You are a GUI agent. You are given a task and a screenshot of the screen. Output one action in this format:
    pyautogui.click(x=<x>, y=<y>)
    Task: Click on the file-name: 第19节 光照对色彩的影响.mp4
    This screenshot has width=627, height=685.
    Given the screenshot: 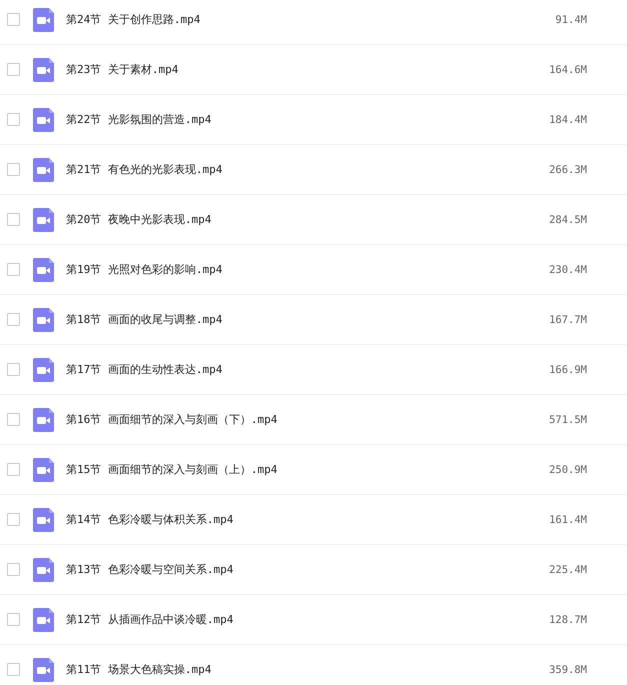 What is the action you would take?
    pyautogui.click(x=296, y=269)
    